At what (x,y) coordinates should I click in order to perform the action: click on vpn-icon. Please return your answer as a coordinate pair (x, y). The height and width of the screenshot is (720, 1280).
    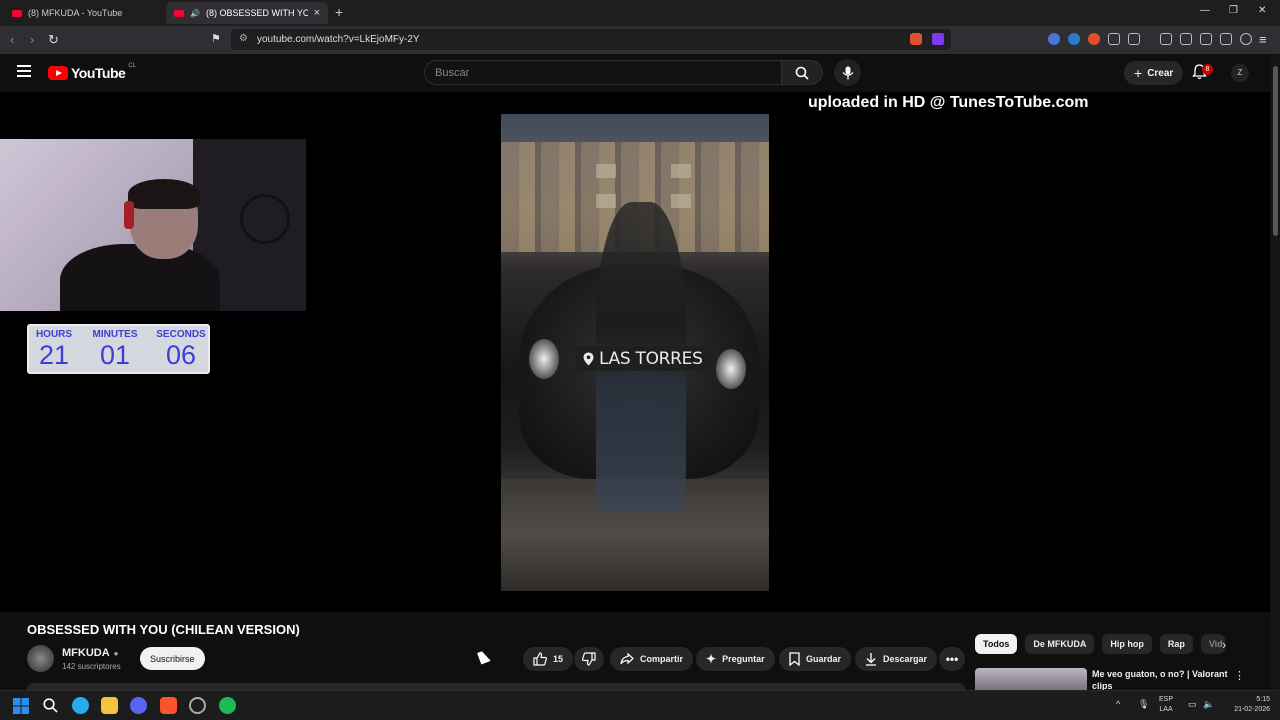
    Looking at the image, I should click on (1246, 39).